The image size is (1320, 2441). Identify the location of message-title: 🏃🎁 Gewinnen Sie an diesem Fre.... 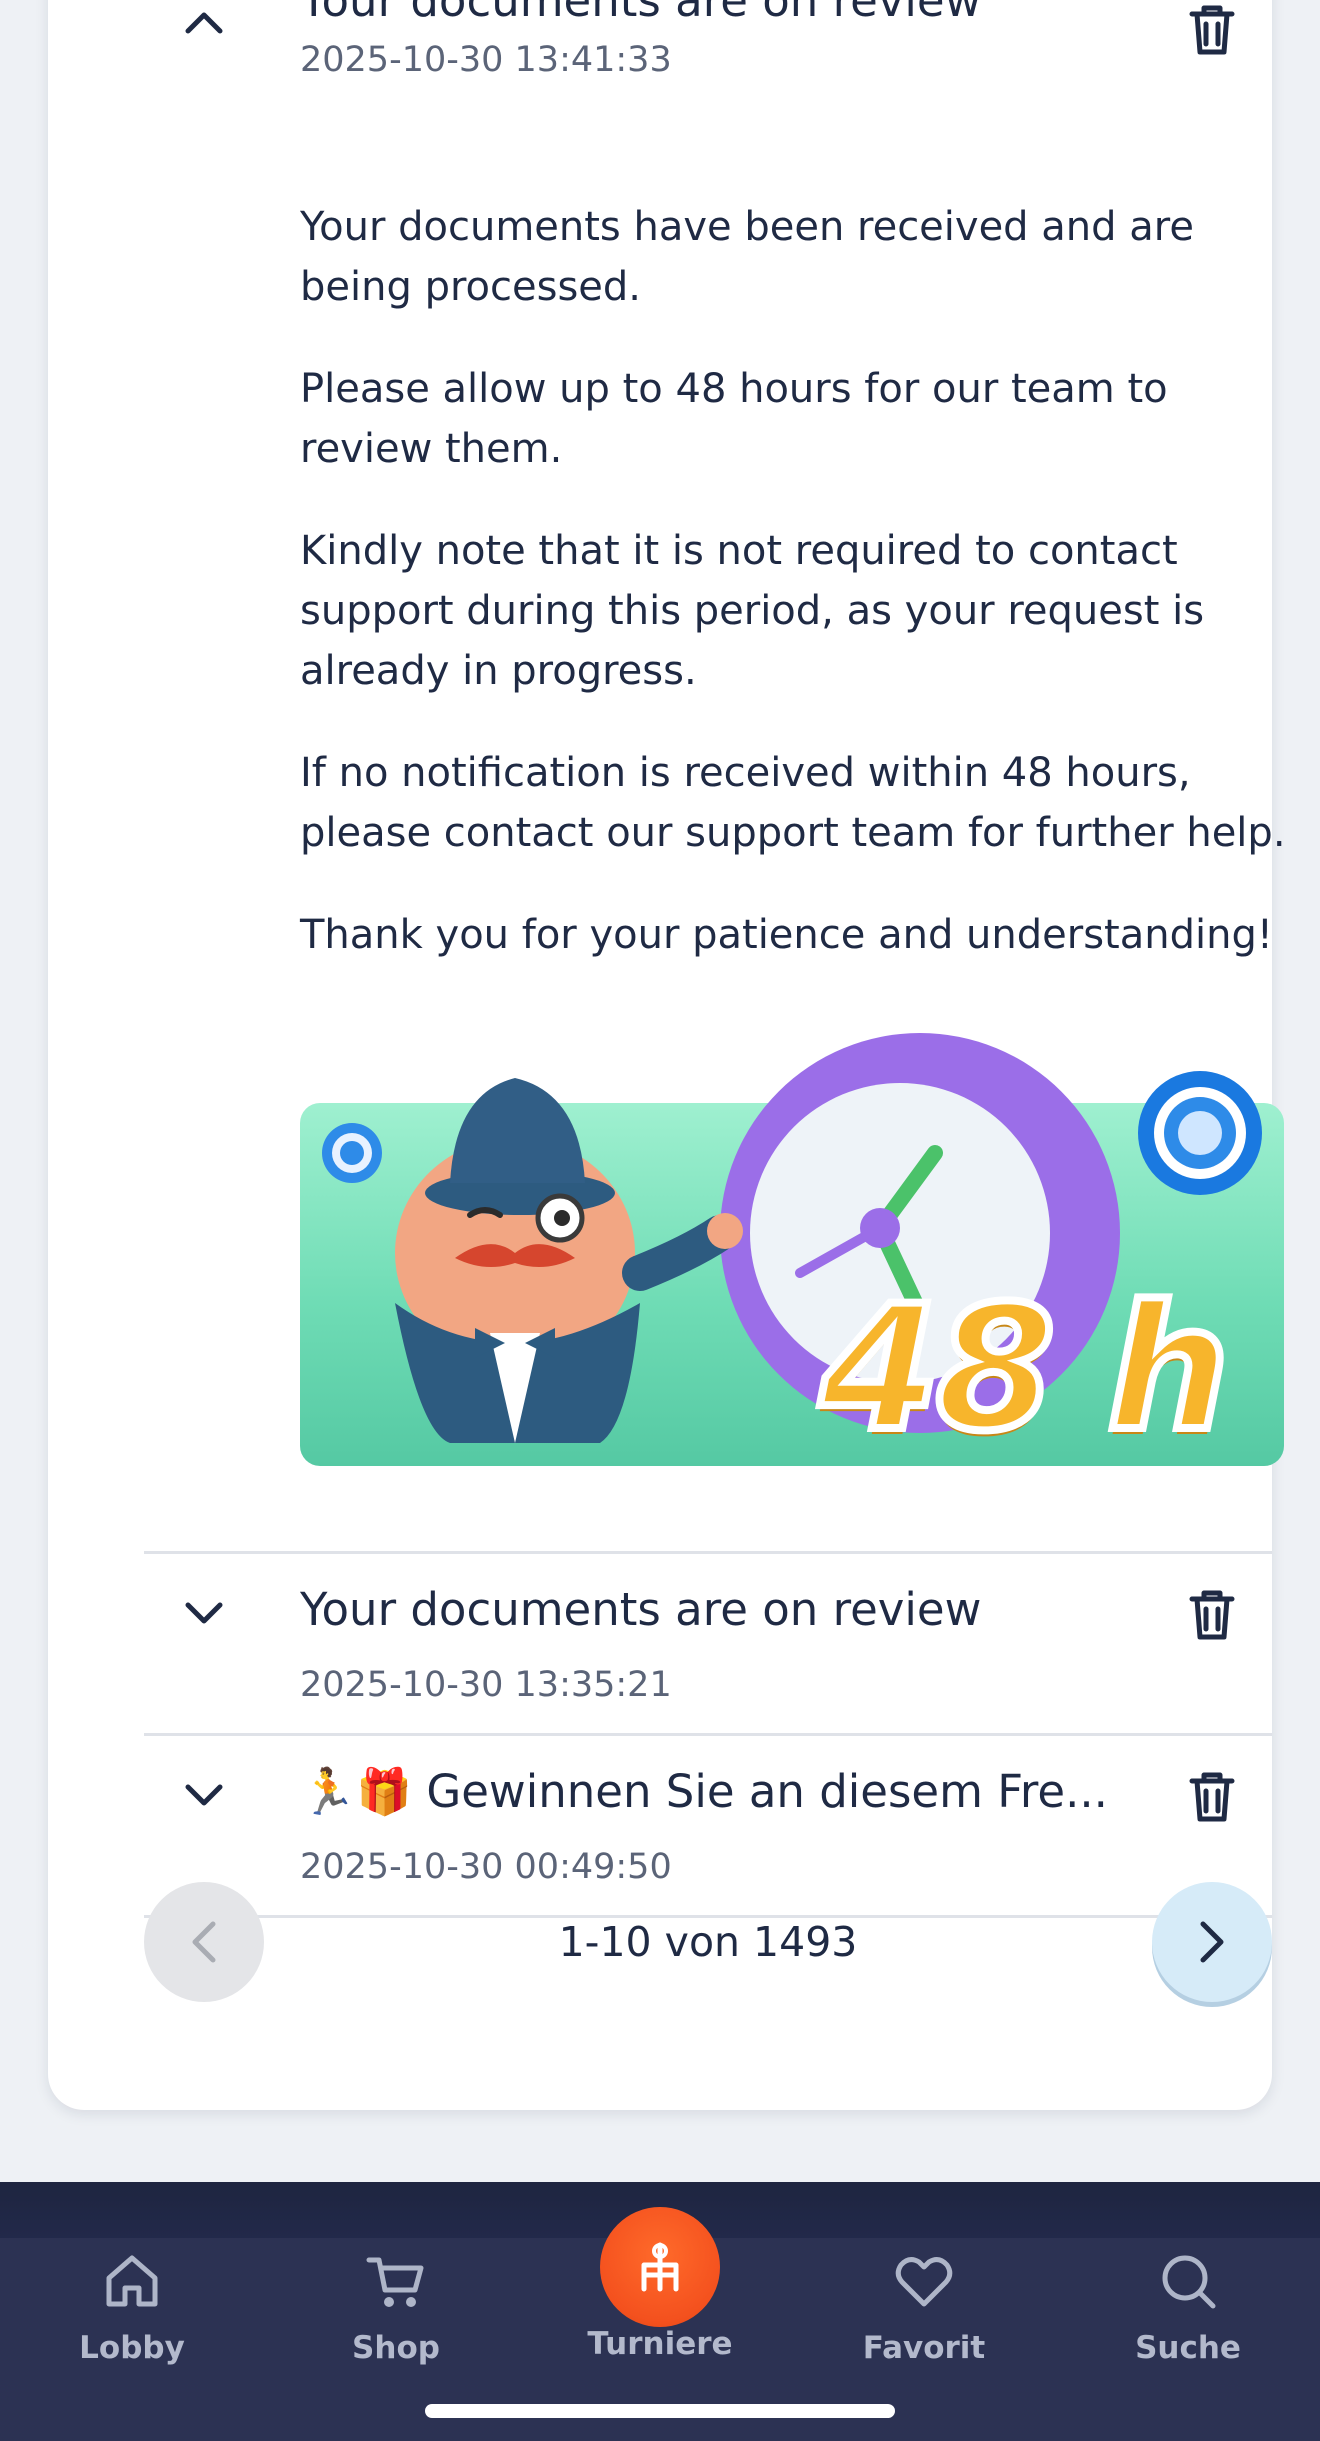
(704, 1791).